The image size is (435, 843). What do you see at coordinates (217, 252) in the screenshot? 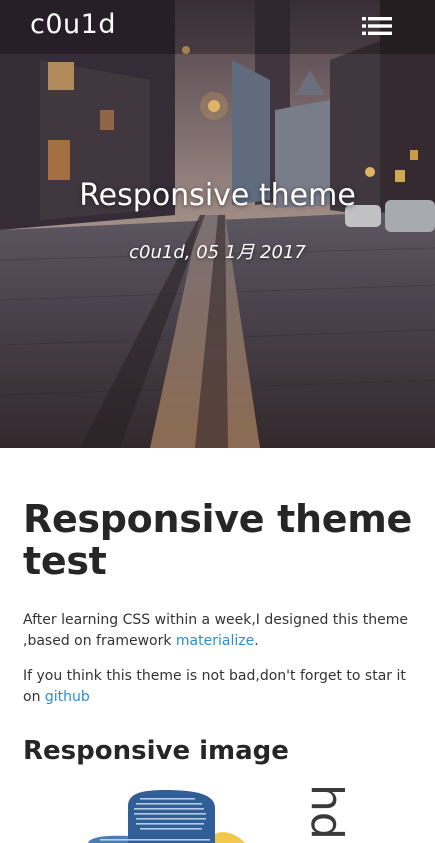
I see `hero-author-date: c0u1d, 05 1月 2017` at bounding box center [217, 252].